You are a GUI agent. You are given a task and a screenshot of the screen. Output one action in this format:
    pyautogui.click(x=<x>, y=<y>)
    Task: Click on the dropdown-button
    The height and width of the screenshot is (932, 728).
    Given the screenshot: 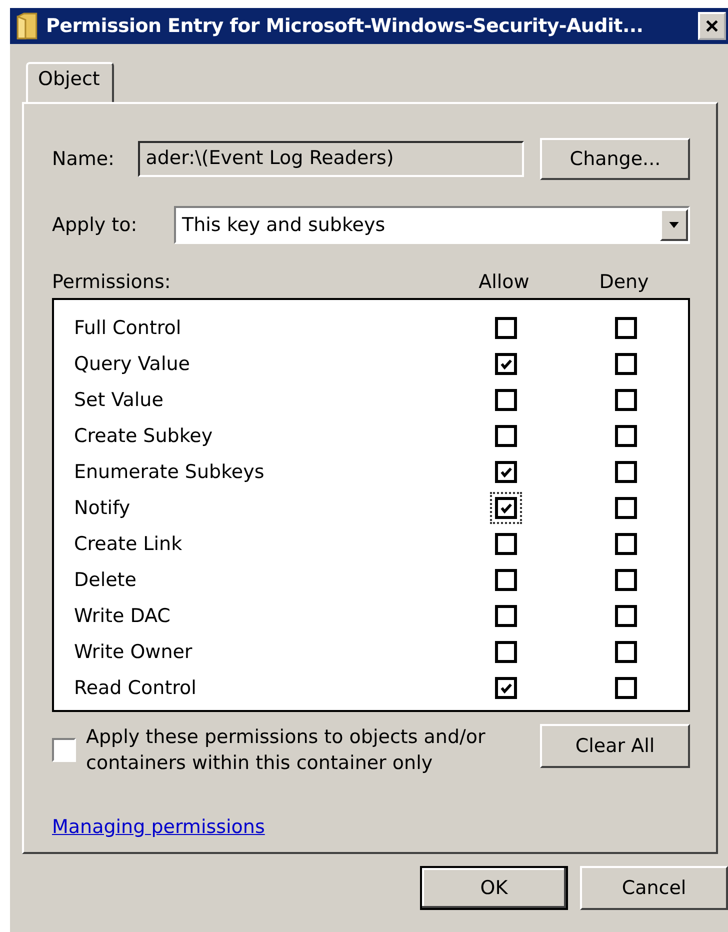 What is the action you would take?
    pyautogui.click(x=674, y=225)
    